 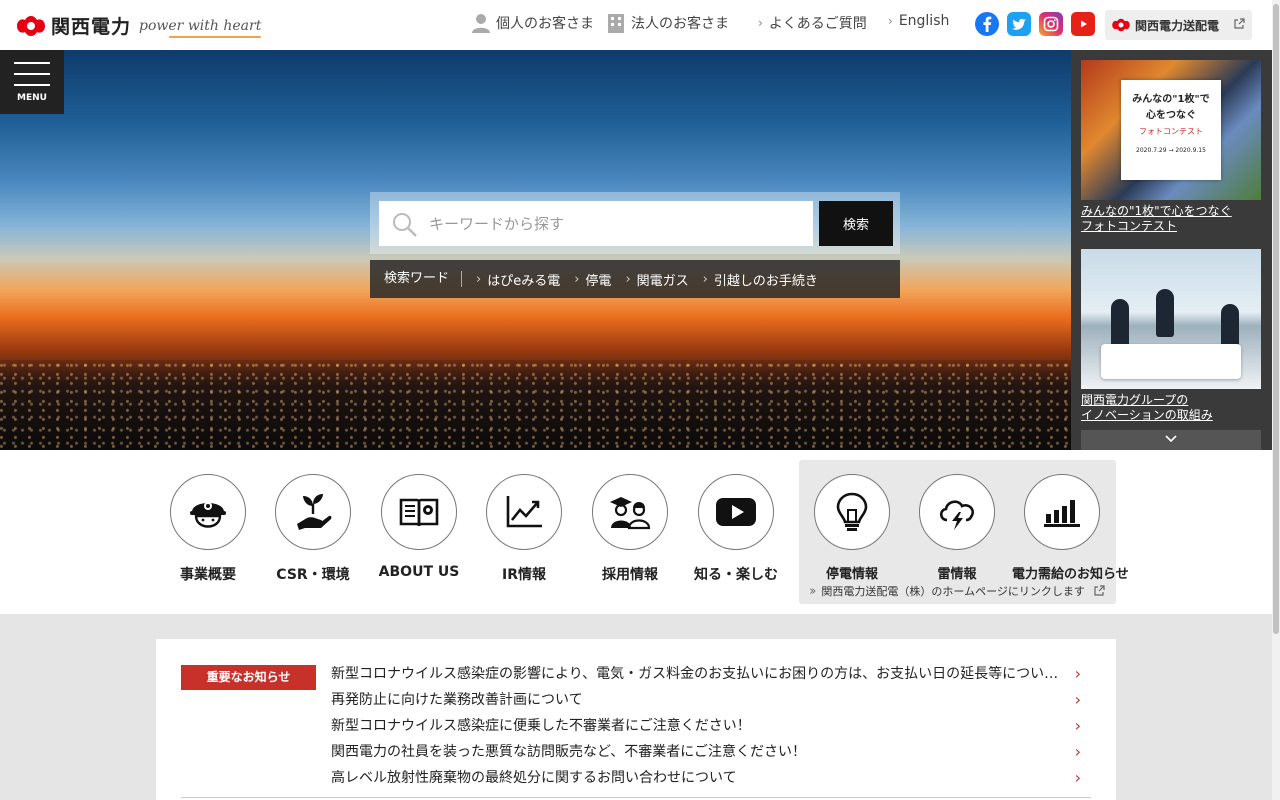 I want to click on youtube-icon, so click(x=1083, y=24).